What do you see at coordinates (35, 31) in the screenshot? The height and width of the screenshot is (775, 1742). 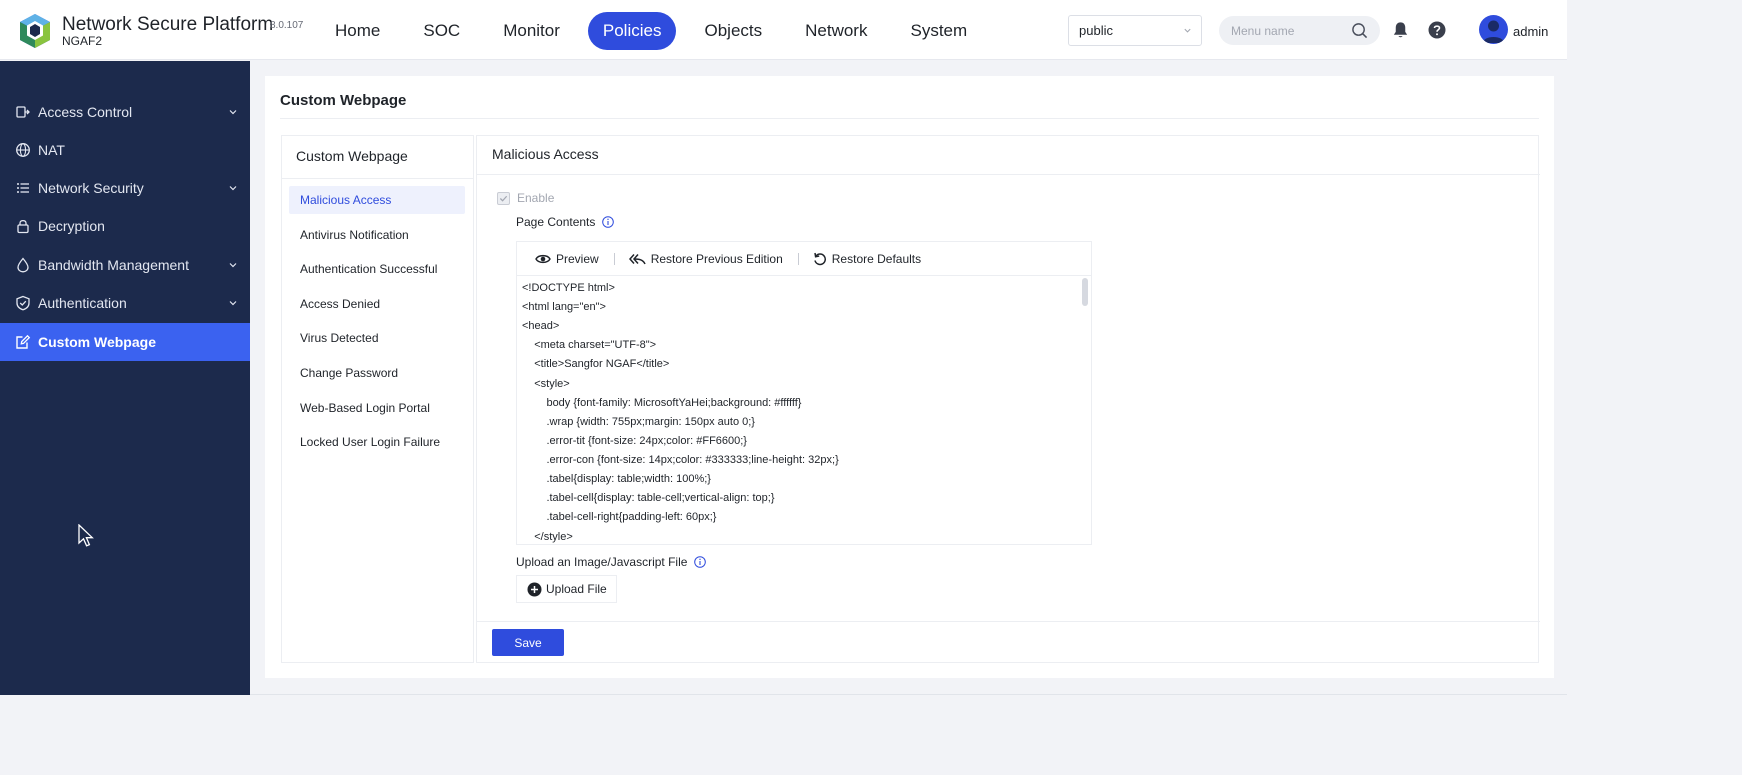 I see `platform-logo-icon` at bounding box center [35, 31].